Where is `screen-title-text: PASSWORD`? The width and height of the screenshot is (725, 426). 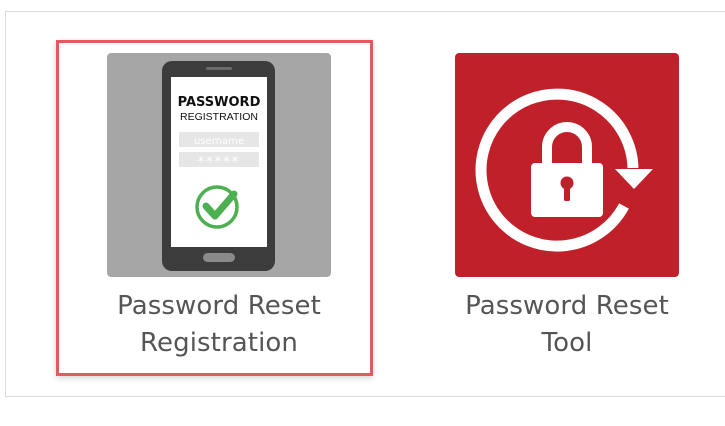 screen-title-text: PASSWORD is located at coordinates (219, 102).